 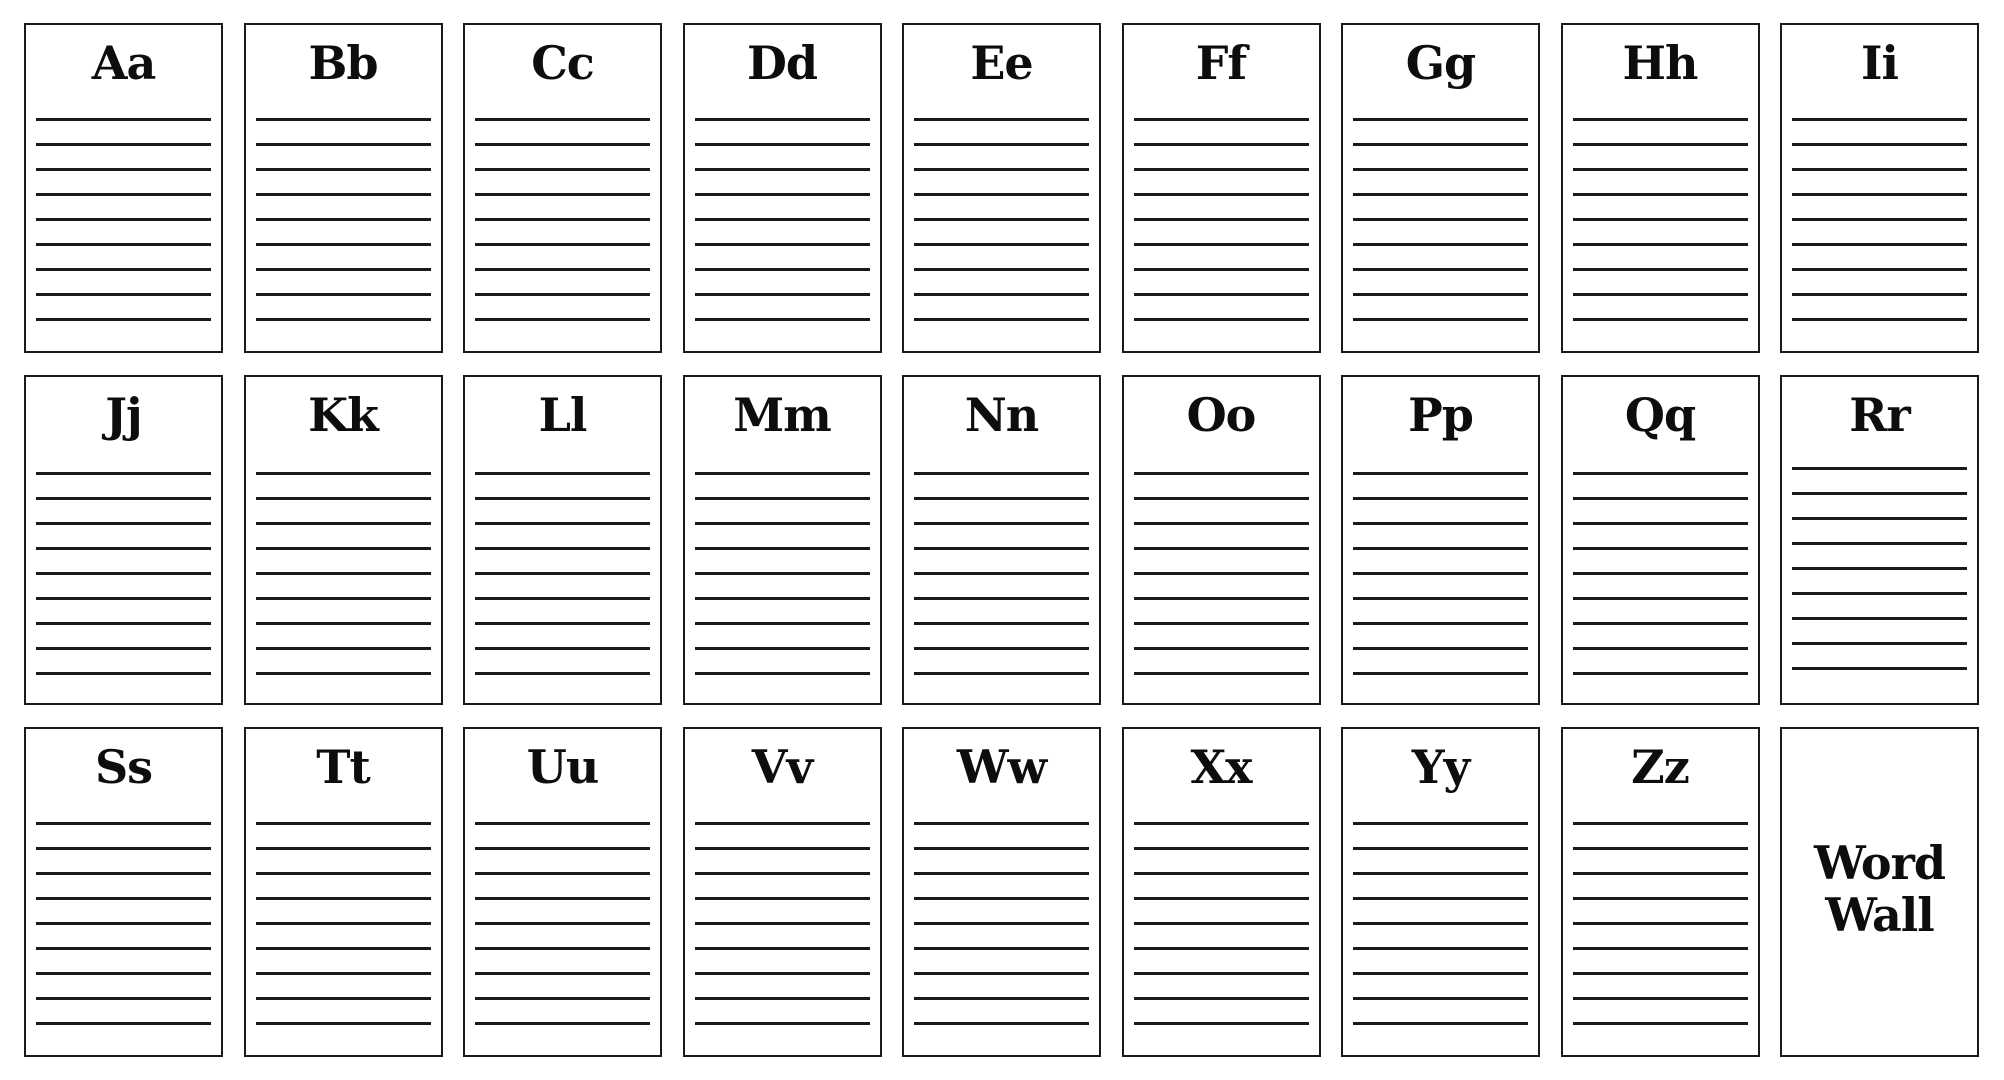 I want to click on letter-card-g: Gg, so click(x=1440, y=188).